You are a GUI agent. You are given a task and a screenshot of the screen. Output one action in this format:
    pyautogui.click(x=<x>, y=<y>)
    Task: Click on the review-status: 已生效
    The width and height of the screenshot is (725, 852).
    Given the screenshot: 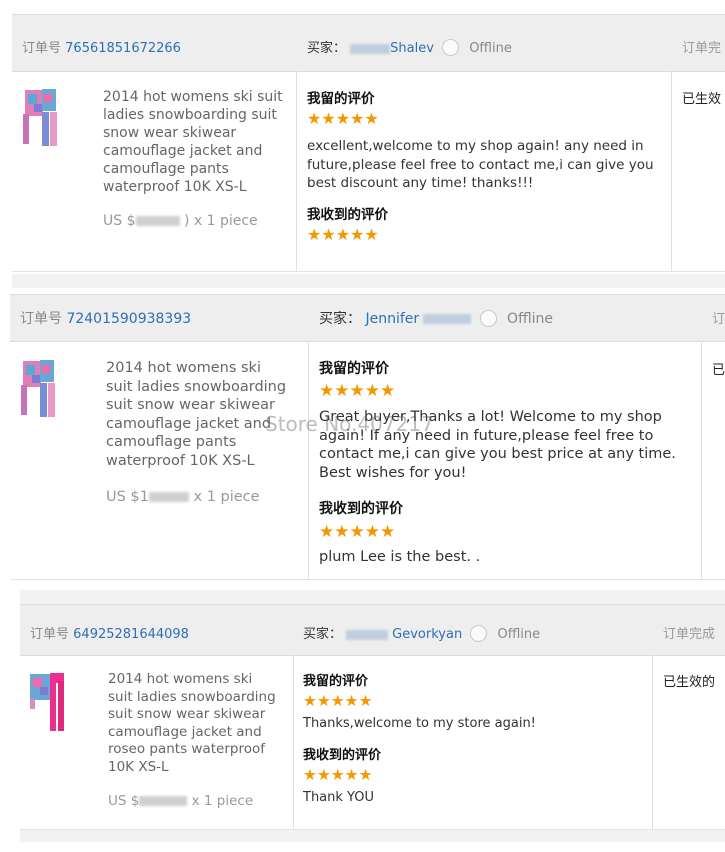 What is the action you would take?
    pyautogui.click(x=702, y=99)
    